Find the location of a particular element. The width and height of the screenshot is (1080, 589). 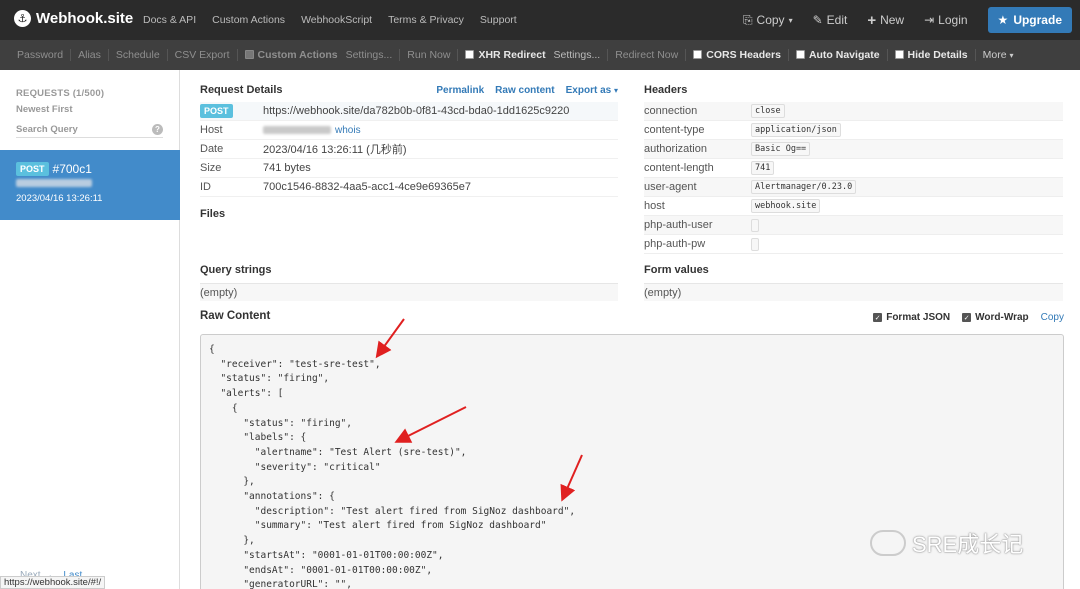

custom-actions-label: Custom Actions is located at coordinates (297, 55).